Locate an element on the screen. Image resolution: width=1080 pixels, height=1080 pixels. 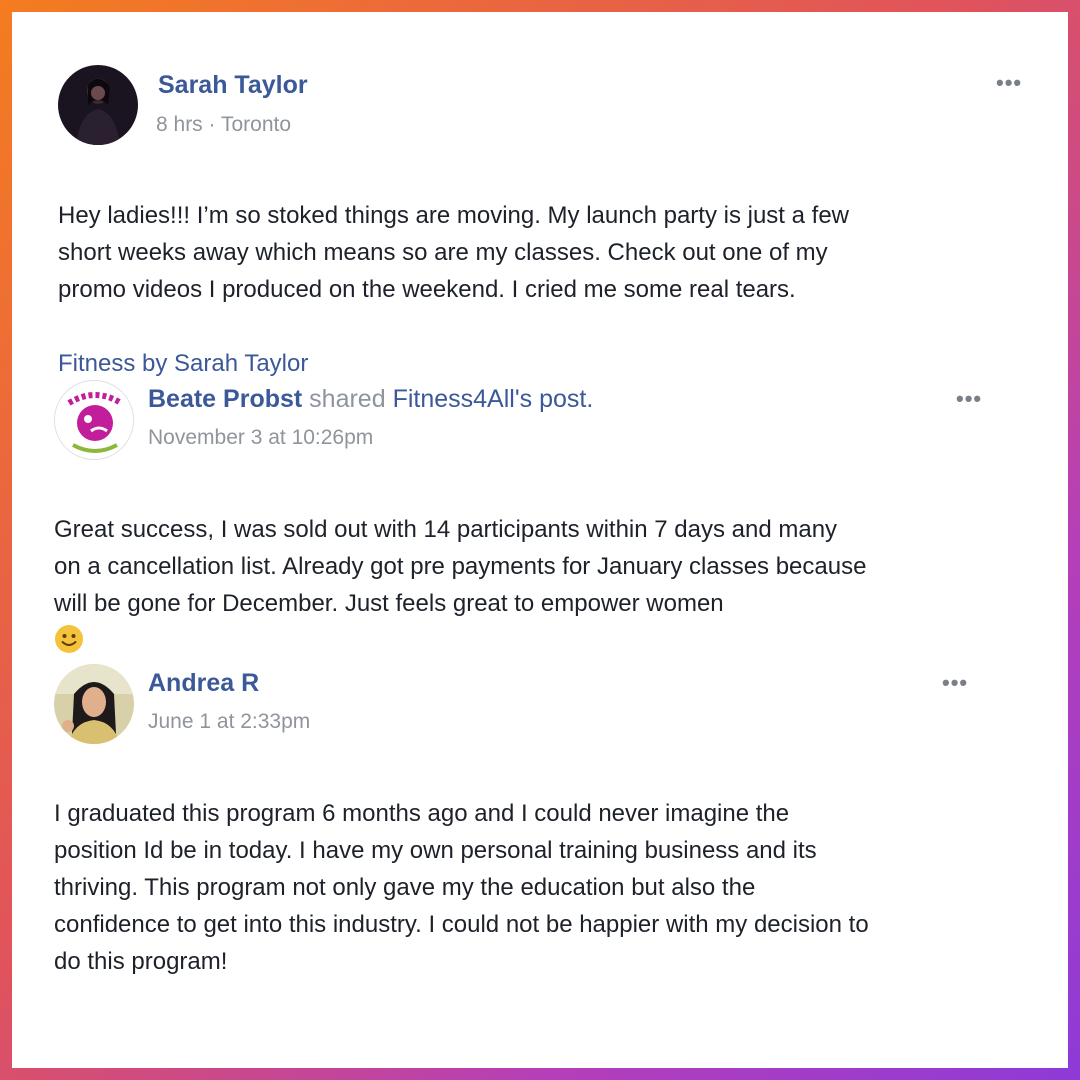
shared-page-link: Fitness4All's post. is located at coordinates (493, 399).